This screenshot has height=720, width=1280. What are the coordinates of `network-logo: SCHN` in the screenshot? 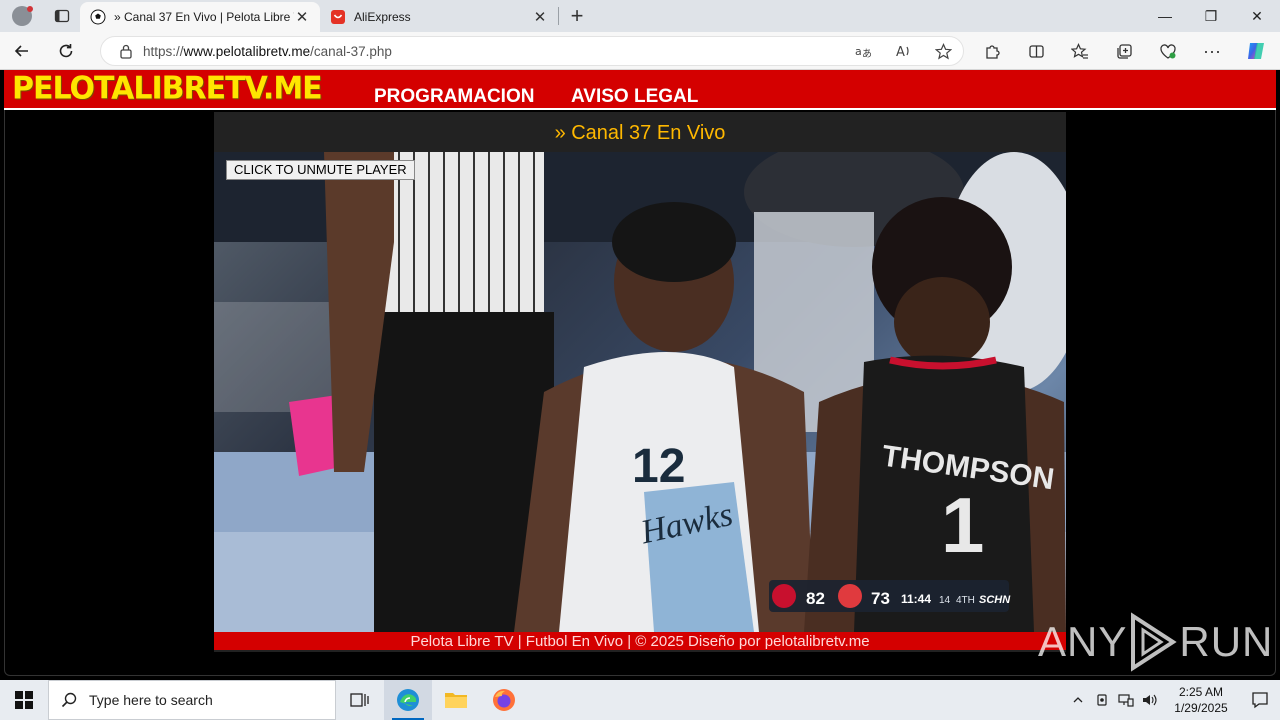 It's located at (995, 600).